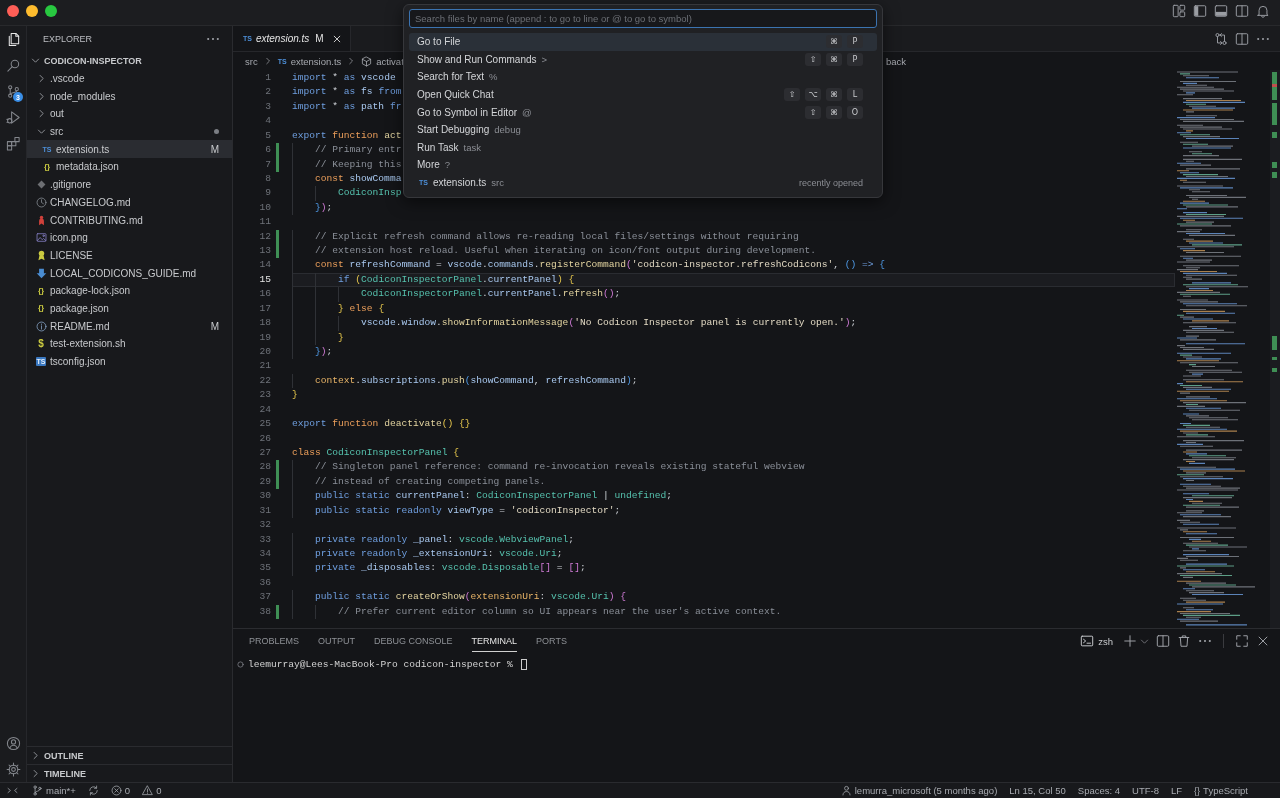 The image size is (1280, 798). Describe the element at coordinates (565, 251) in the screenshot. I see `code-line: // extension host reload. Useful when iterating on icon/font output during development.` at that location.